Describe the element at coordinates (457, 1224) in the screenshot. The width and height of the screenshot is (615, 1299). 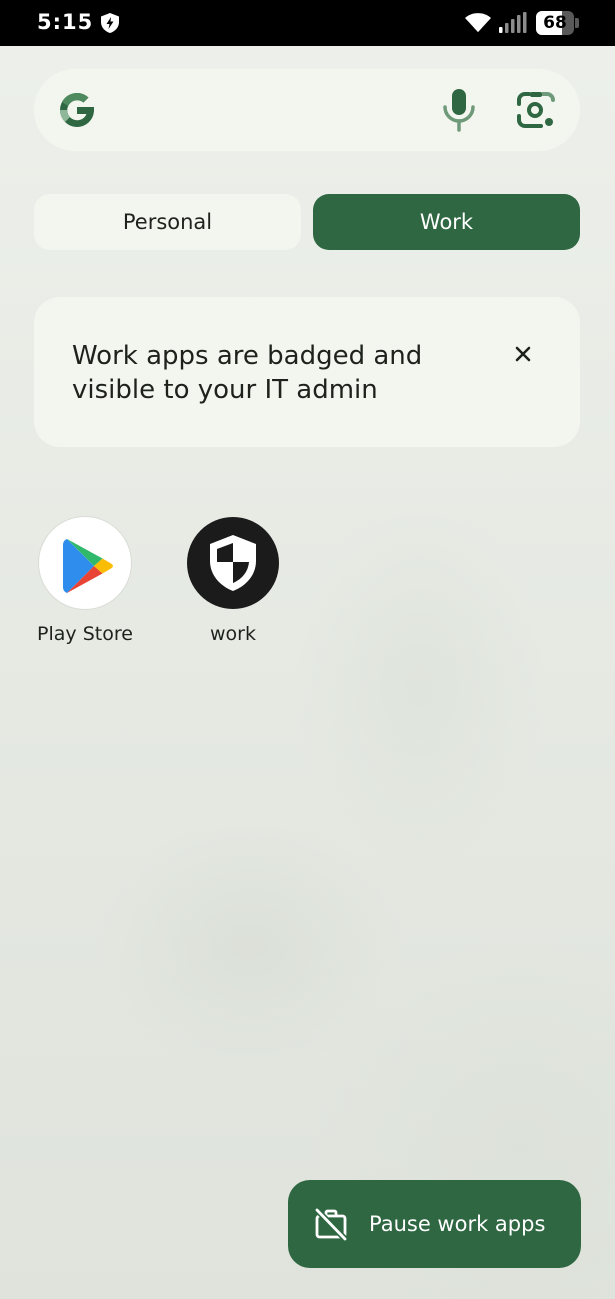
I see `pause-work-apps-label: Pause work apps` at that location.